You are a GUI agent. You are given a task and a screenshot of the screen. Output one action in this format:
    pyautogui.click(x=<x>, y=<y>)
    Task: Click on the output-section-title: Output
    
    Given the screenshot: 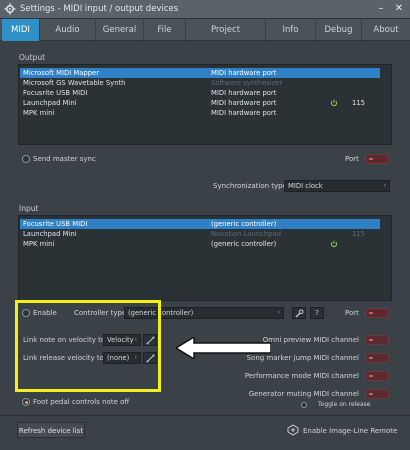 What is the action you would take?
    pyautogui.click(x=32, y=57)
    